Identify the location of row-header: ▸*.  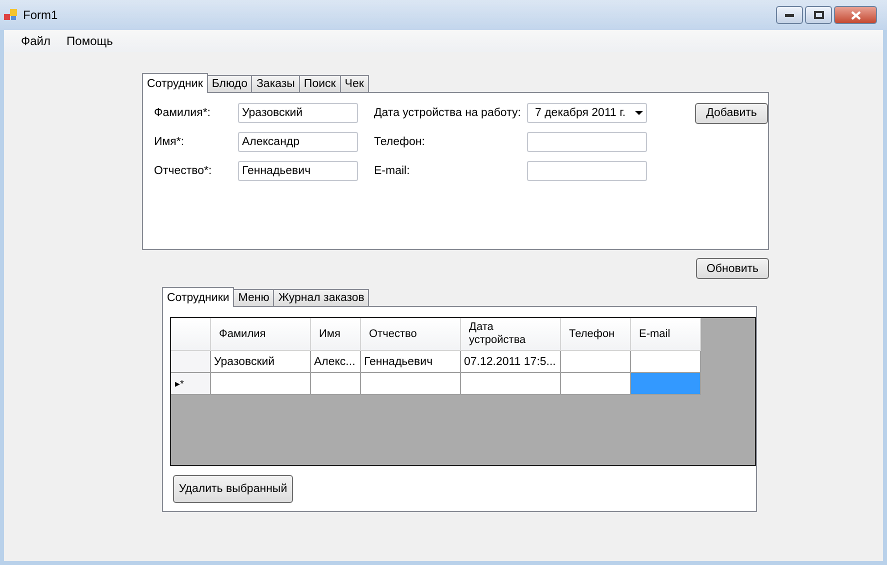
(191, 384).